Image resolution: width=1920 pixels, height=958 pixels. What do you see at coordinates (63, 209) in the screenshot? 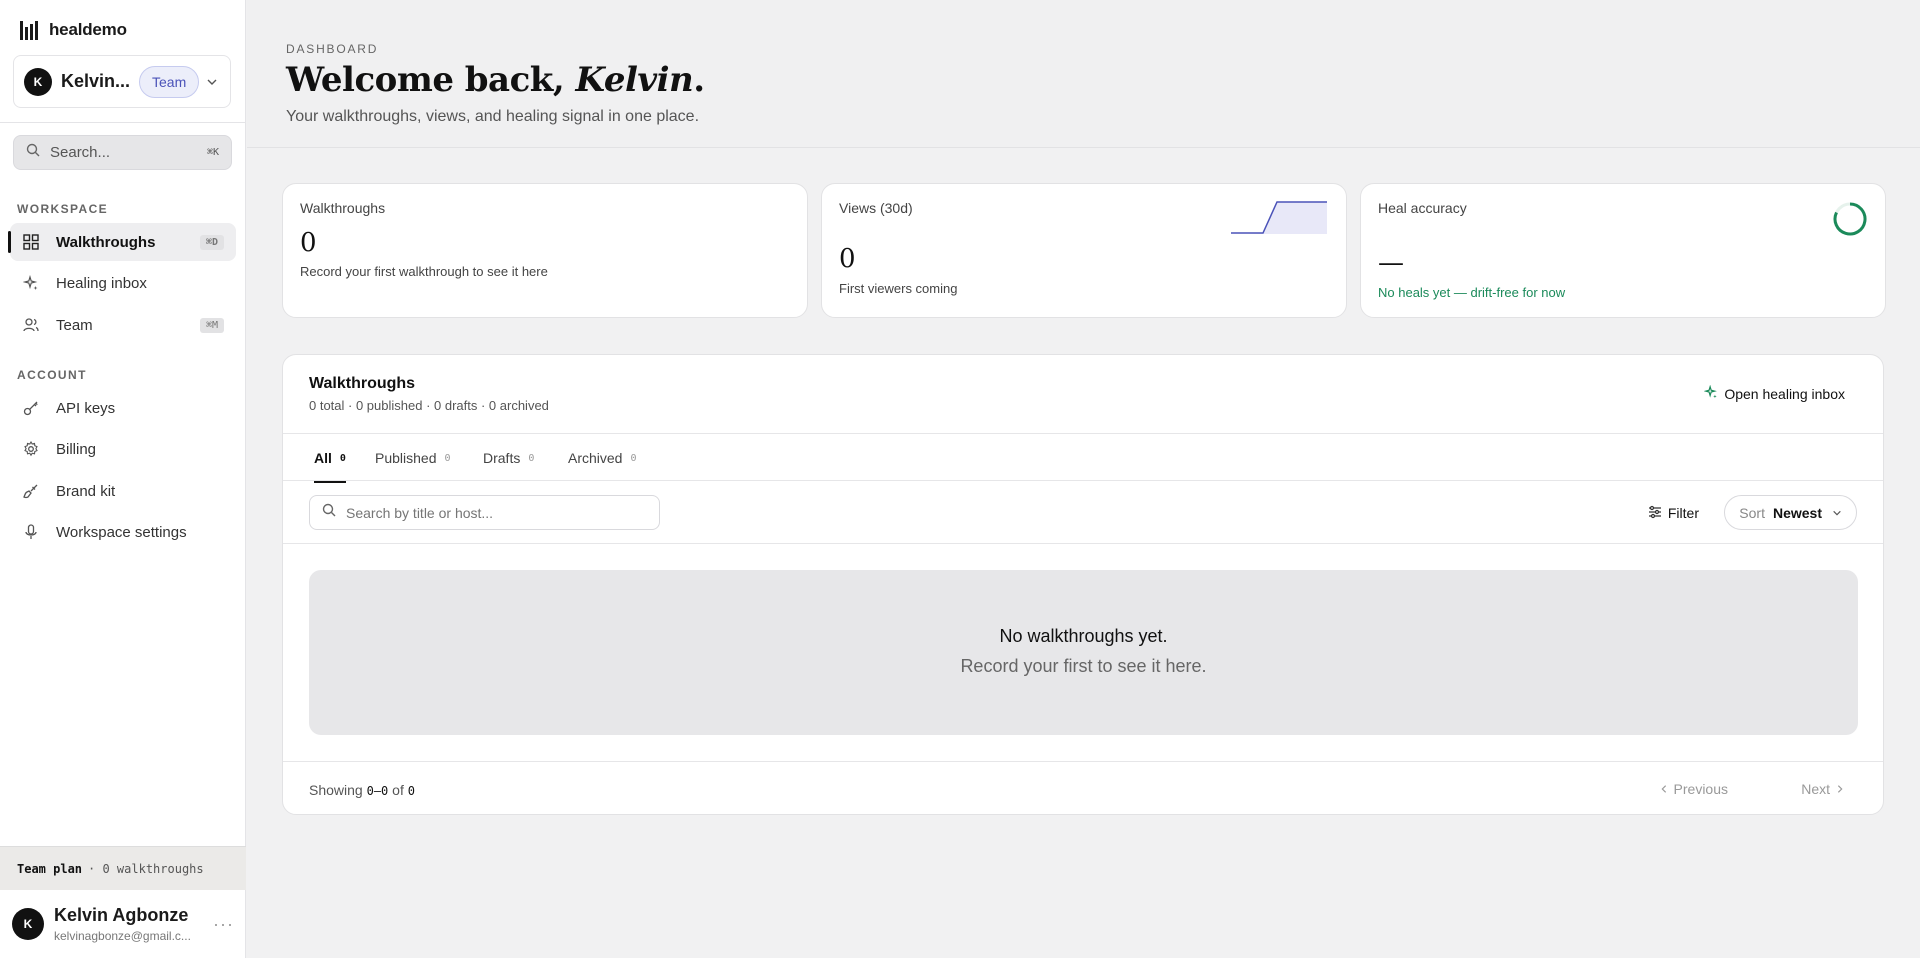
I see `workspace-section-label: WORKSPACE` at bounding box center [63, 209].